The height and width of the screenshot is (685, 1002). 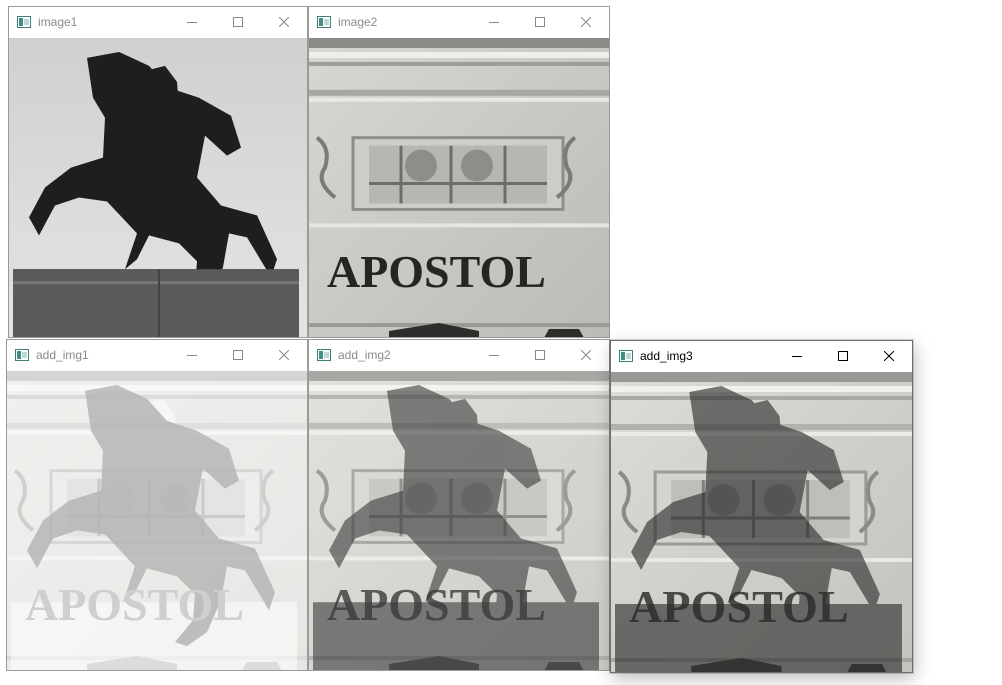 I want to click on statue-image, so click(x=158, y=187).